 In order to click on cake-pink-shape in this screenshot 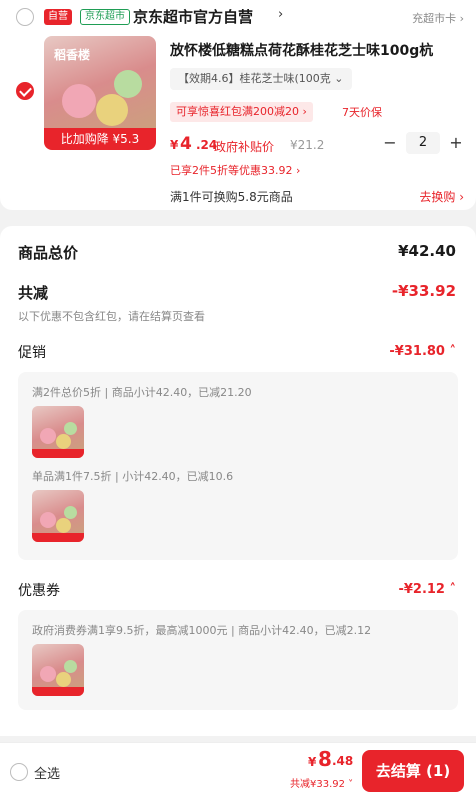, I will do `click(79, 101)`.